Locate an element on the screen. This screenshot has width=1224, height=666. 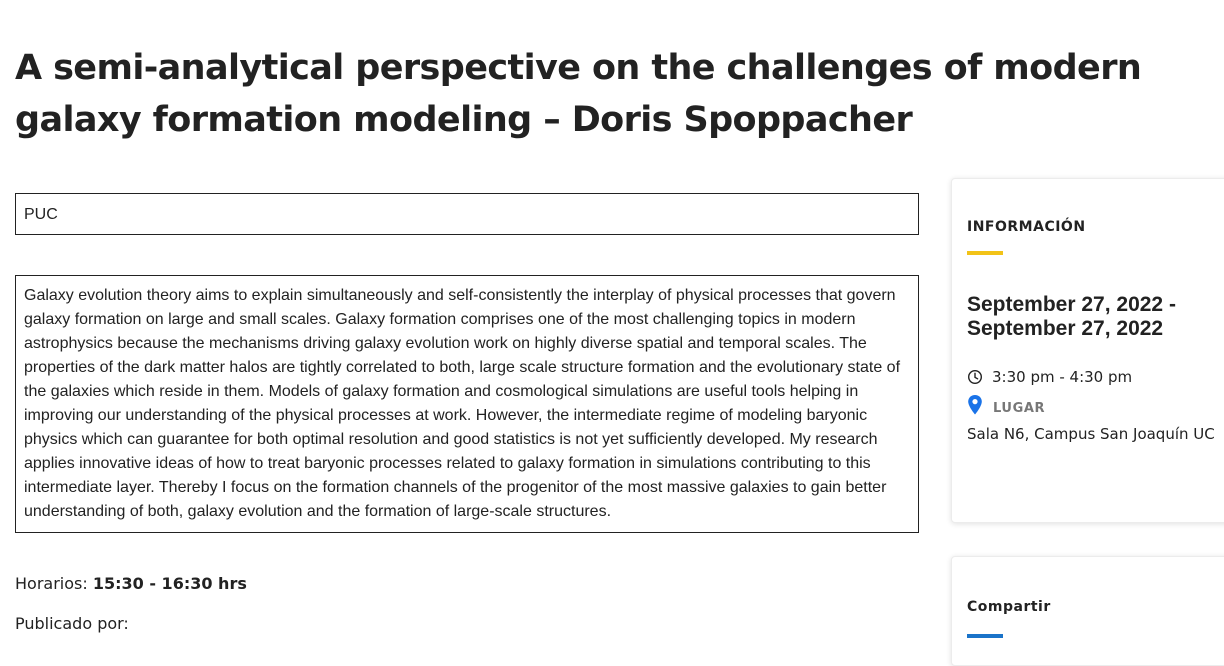
clock-icon is located at coordinates (975, 377).